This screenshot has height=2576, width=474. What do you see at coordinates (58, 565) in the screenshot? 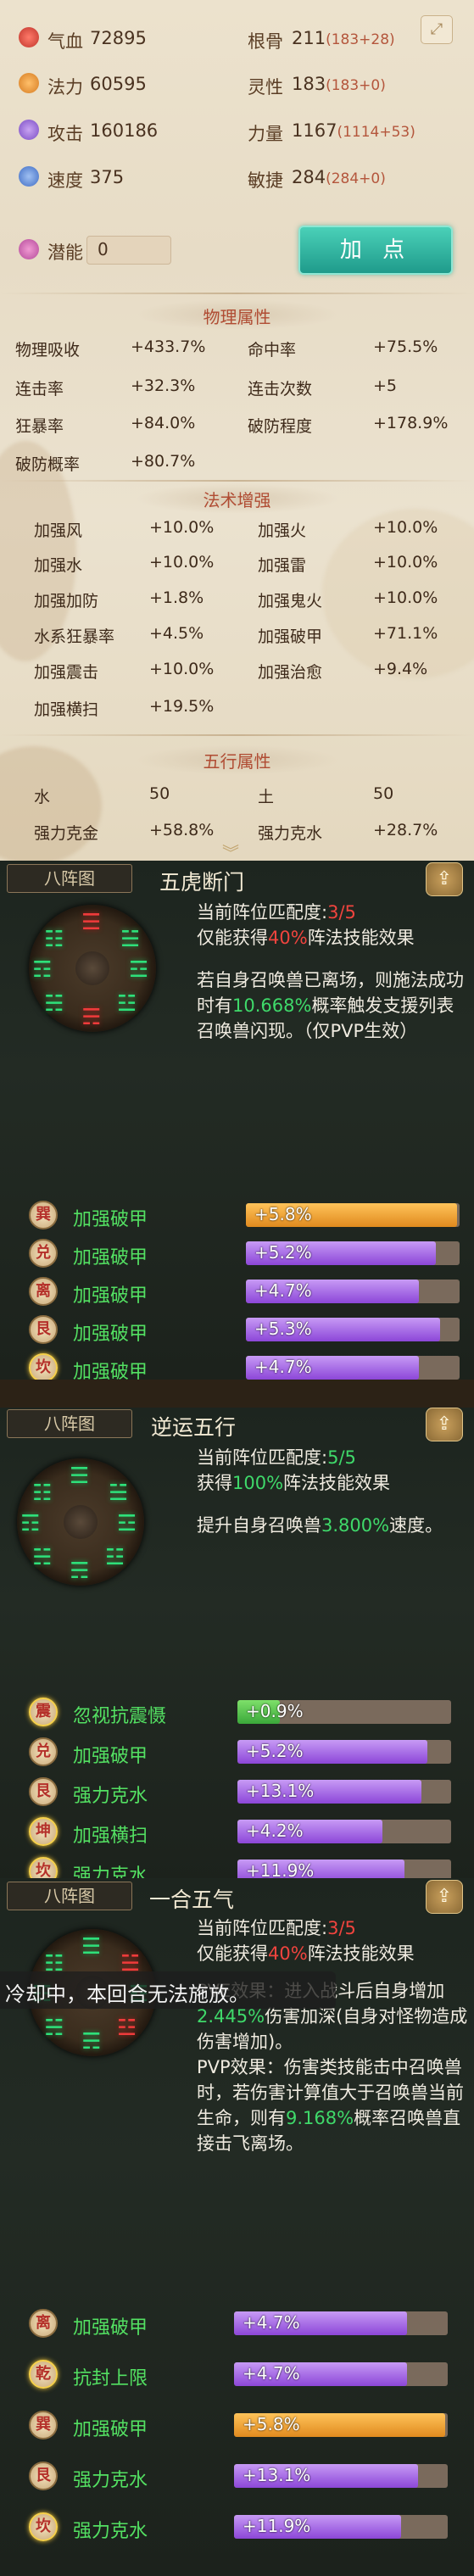
I see `attr-name: 加强水` at bounding box center [58, 565].